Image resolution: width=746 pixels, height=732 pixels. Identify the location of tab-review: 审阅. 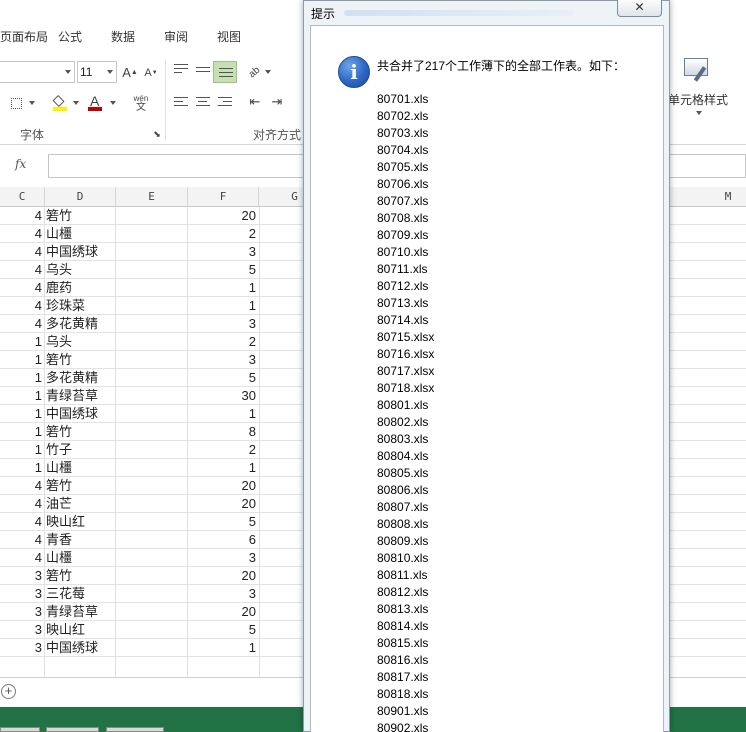
(176, 36).